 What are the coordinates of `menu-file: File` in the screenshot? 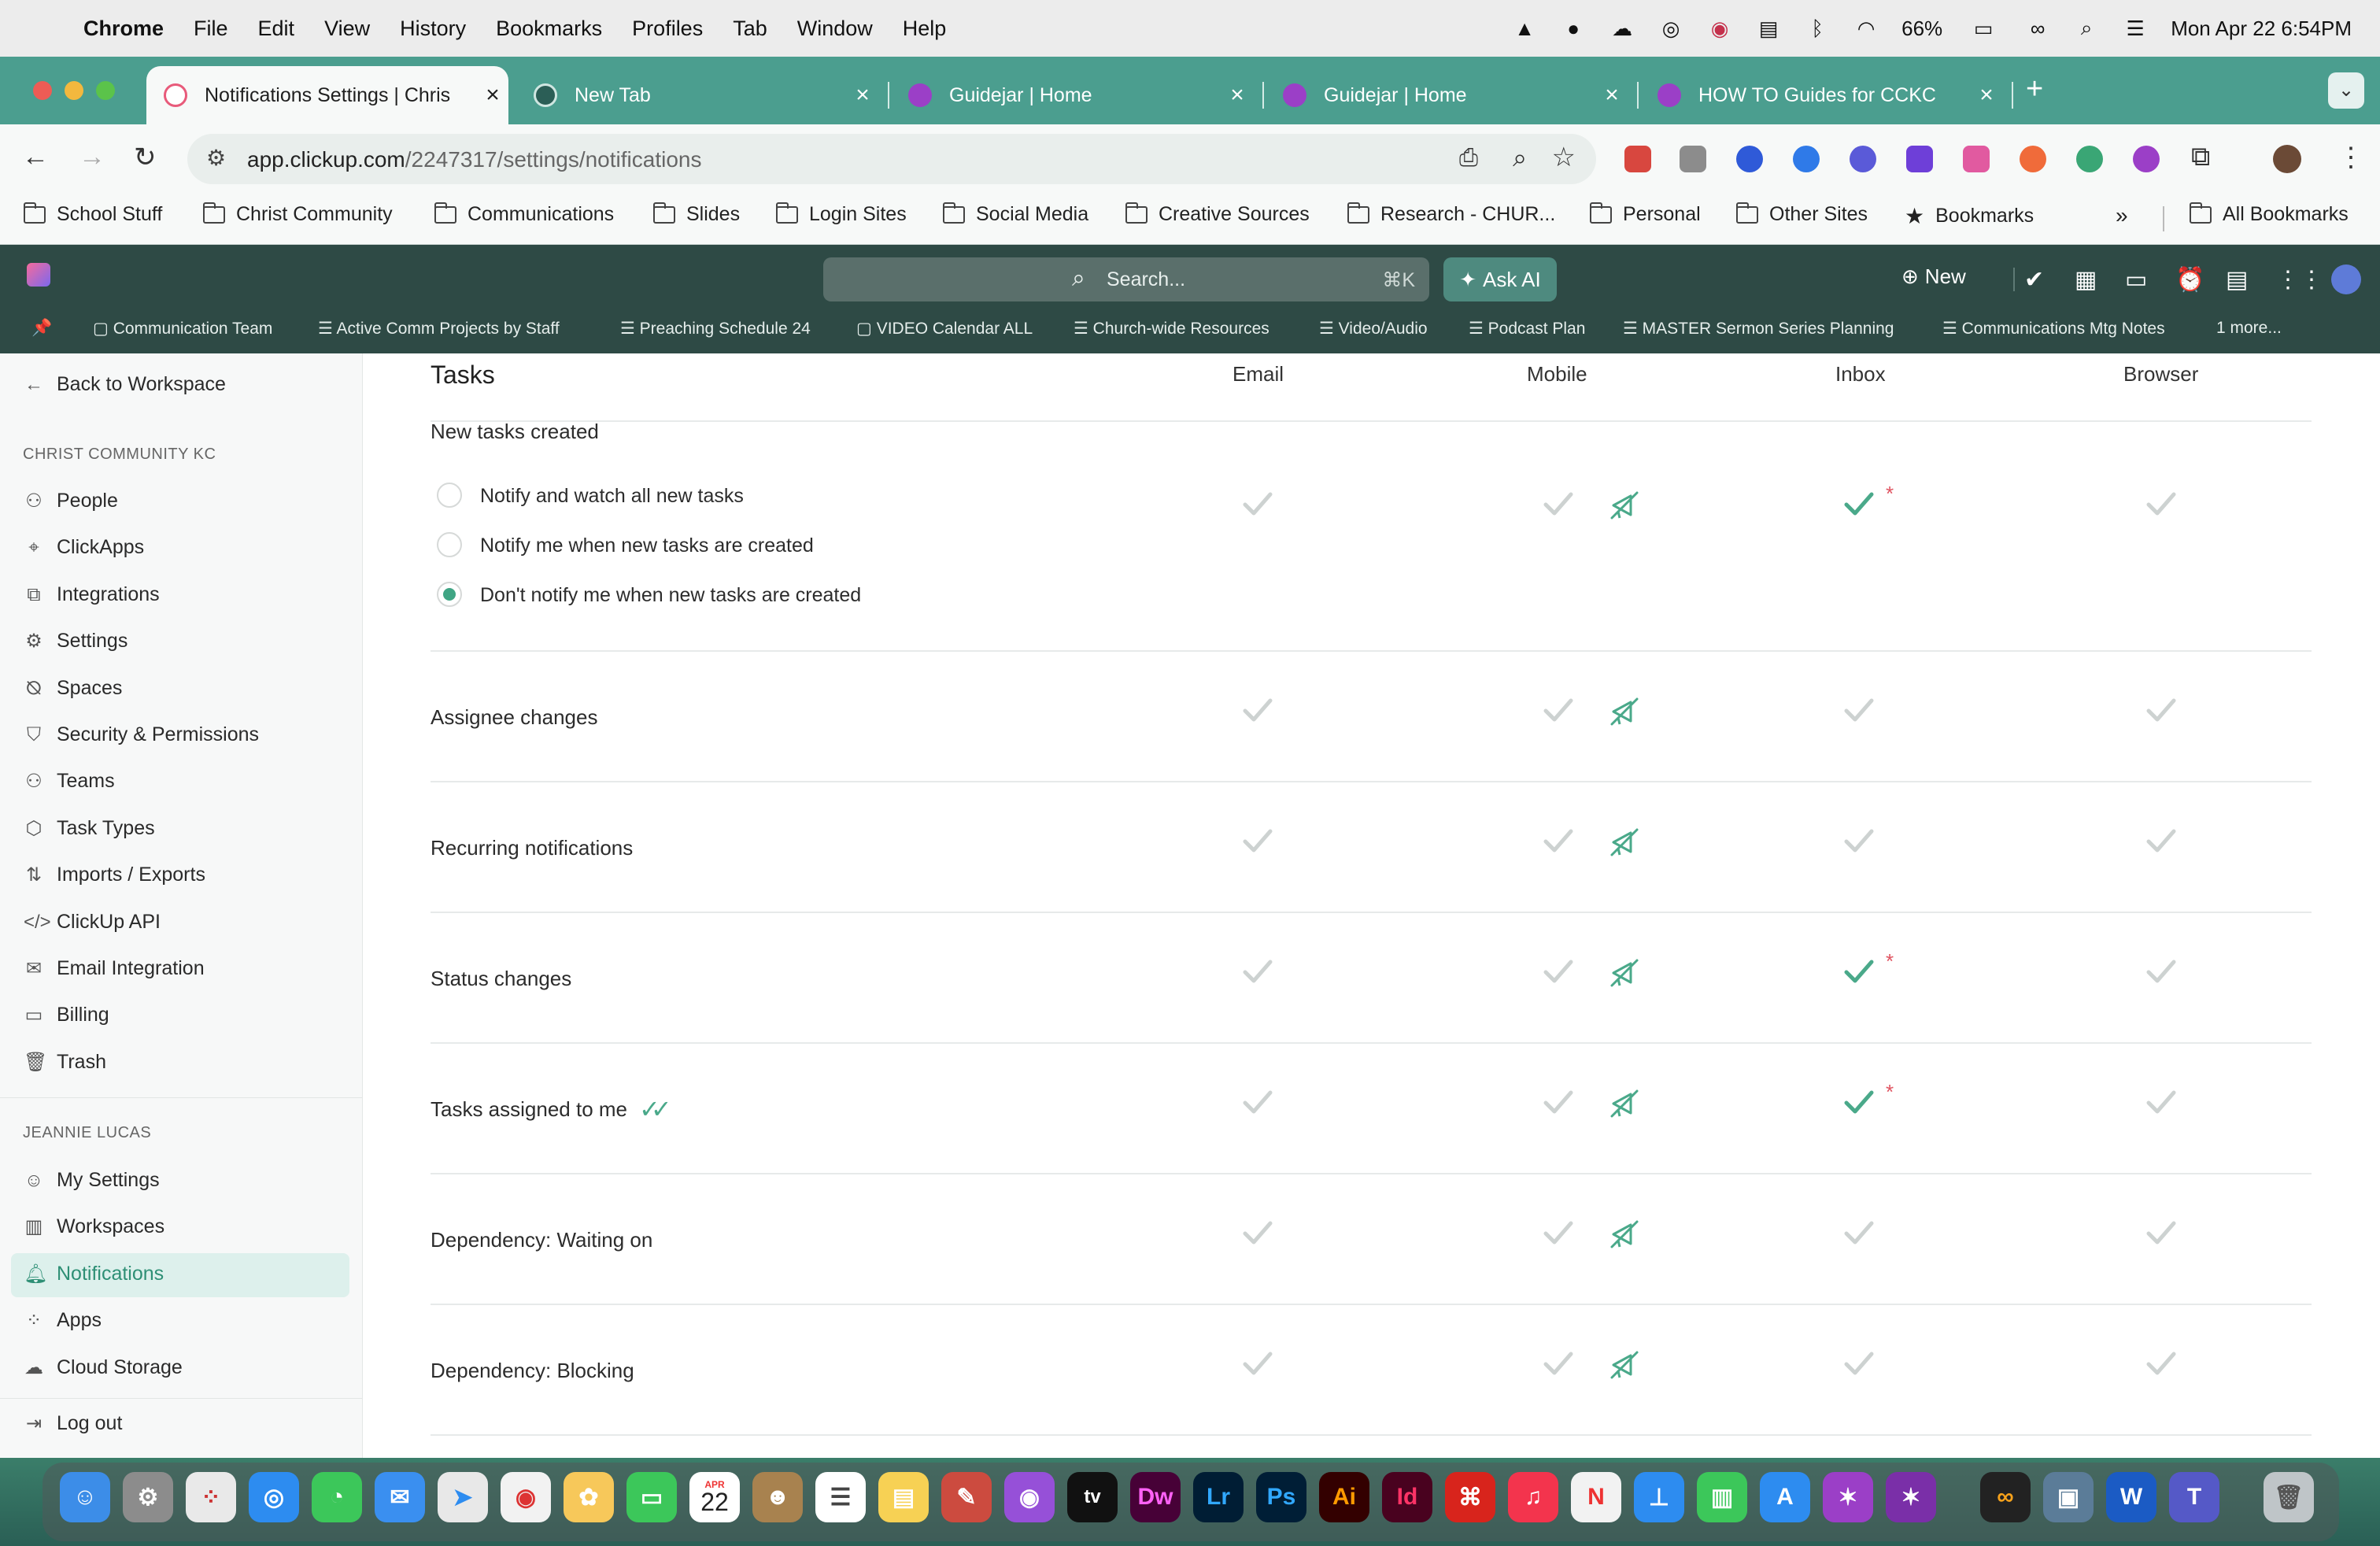 It's located at (211, 29).